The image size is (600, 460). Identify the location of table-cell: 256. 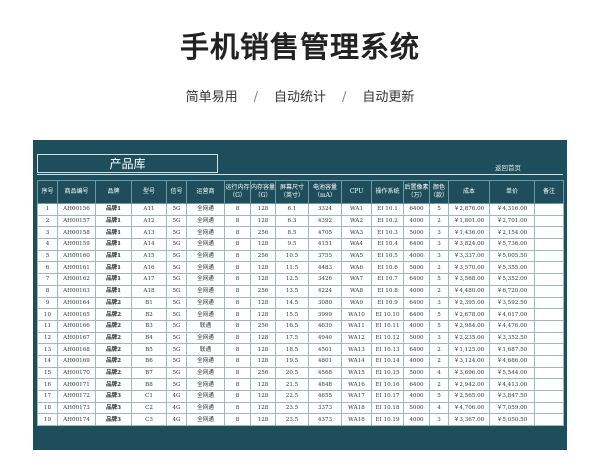
(263, 373).